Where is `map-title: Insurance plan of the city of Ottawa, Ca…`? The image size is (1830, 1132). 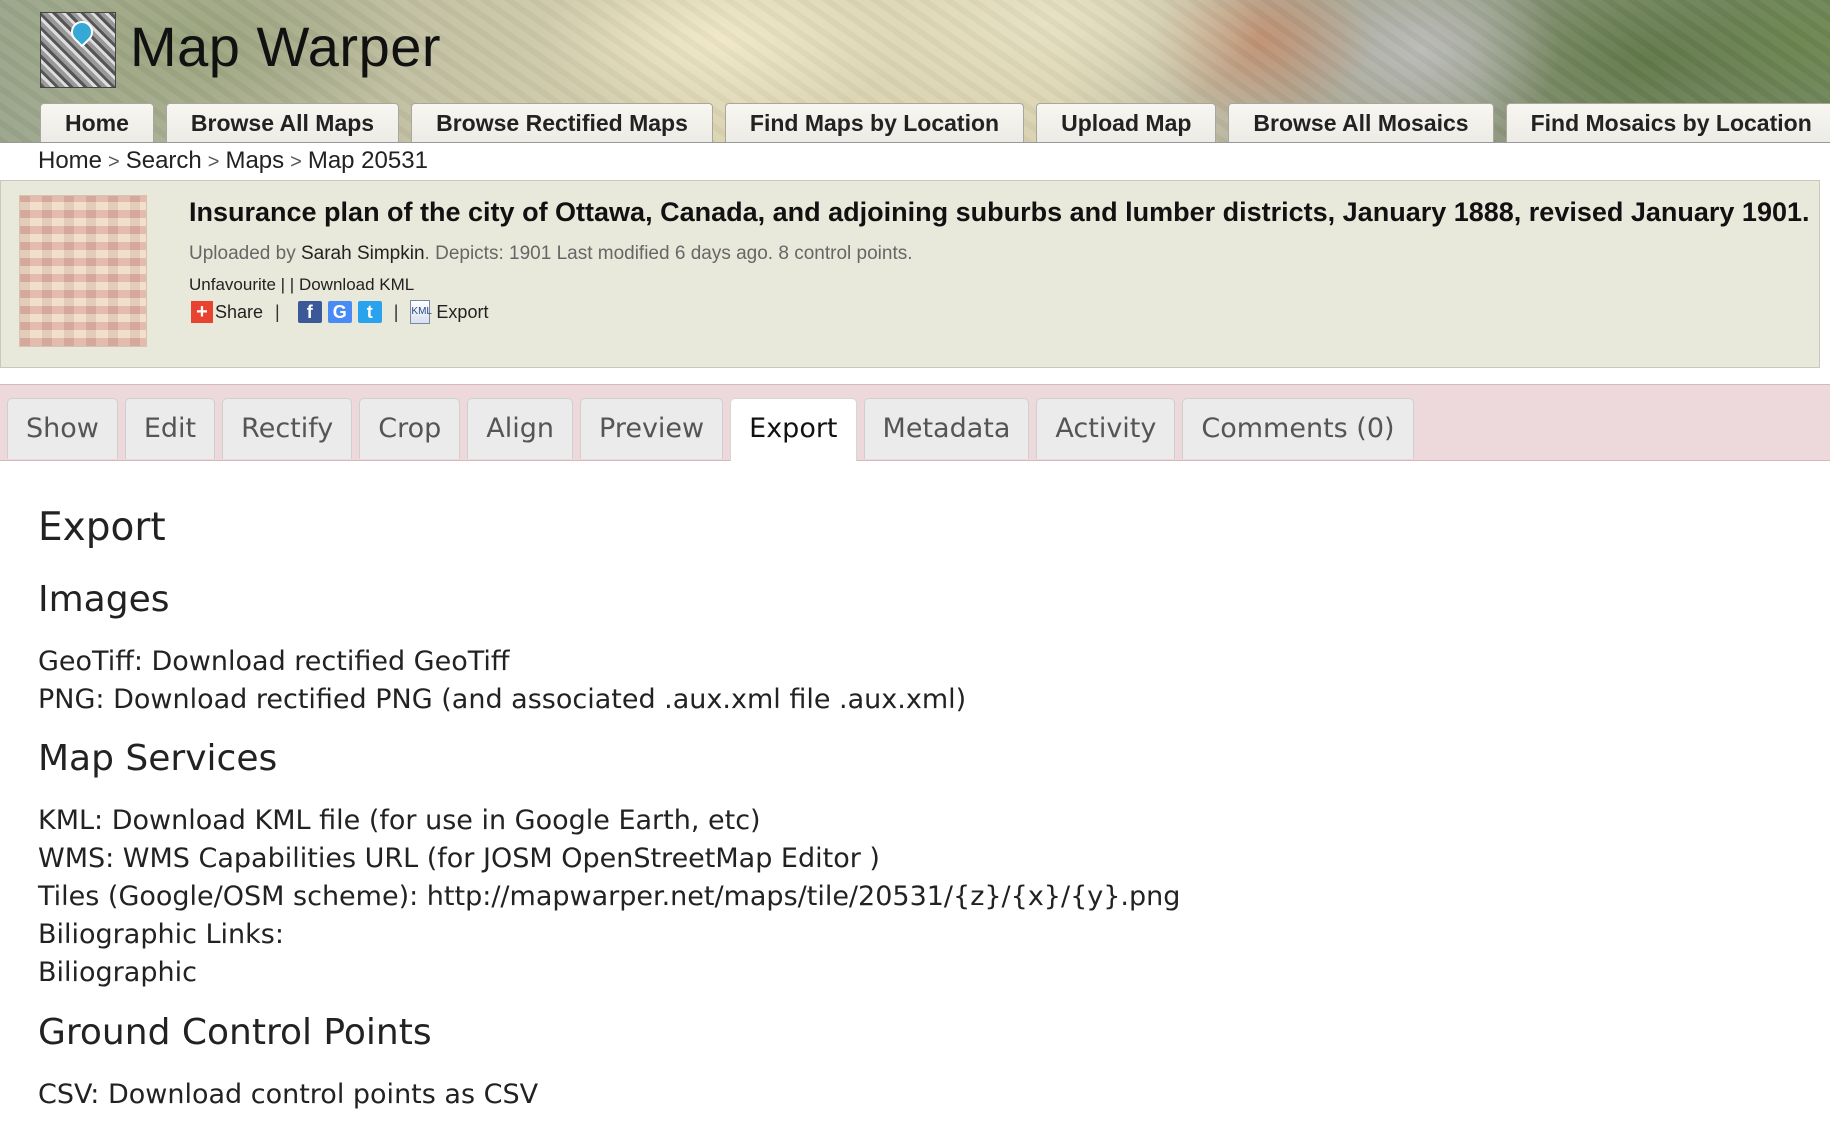 map-title: Insurance plan of the city of Ottawa, Ca… is located at coordinates (999, 212).